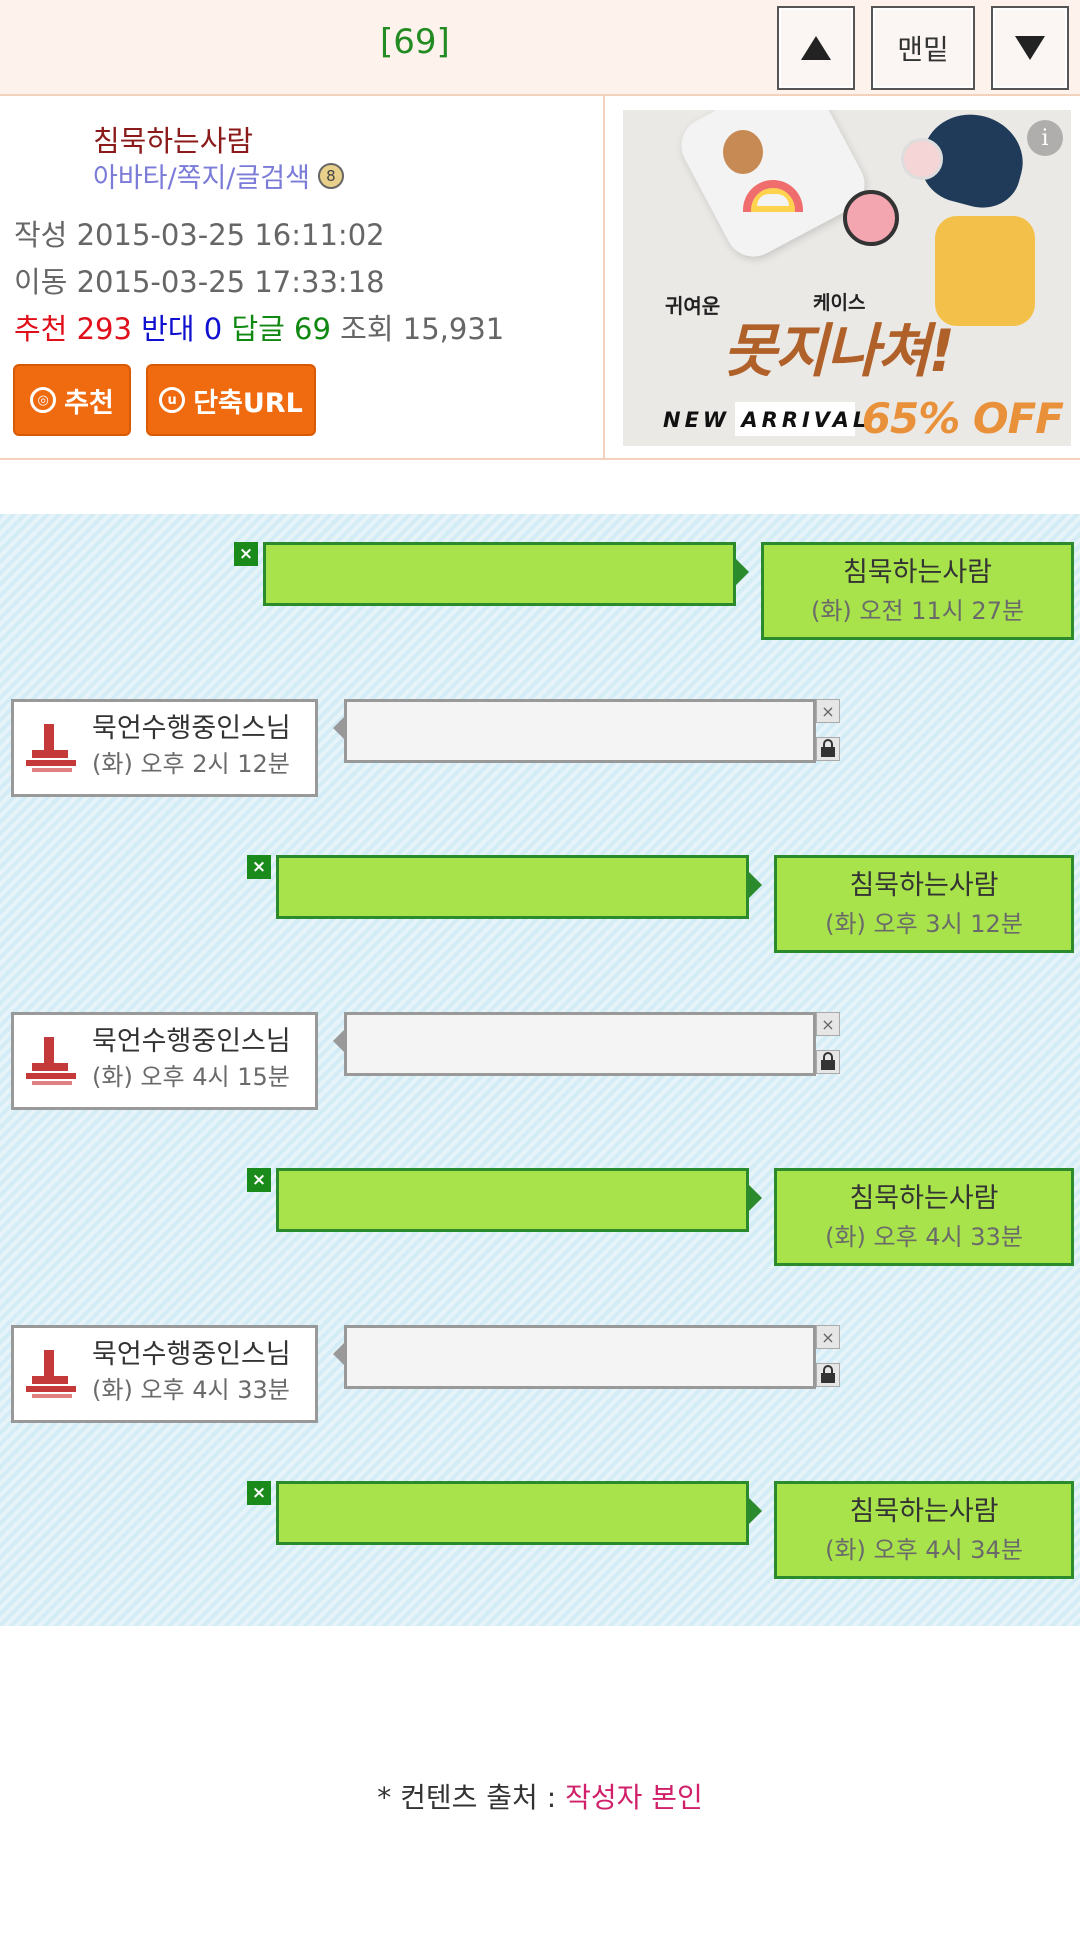 This screenshot has height=1937, width=1080. I want to click on down-arrow-icon, so click(1030, 48).